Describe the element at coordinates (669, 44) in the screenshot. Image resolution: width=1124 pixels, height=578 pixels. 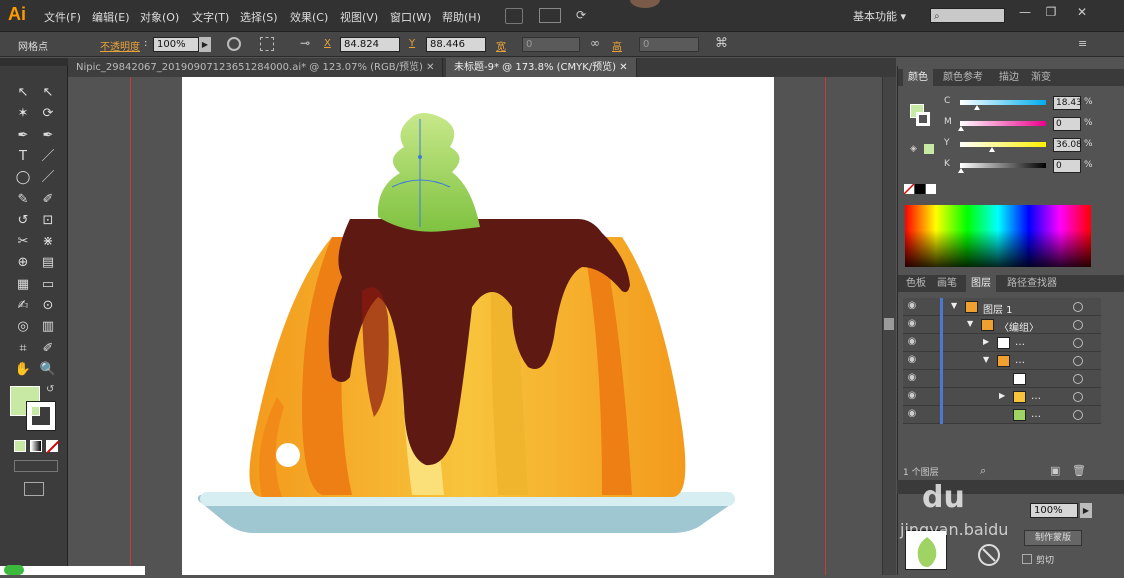
I see `height-field: 0` at that location.